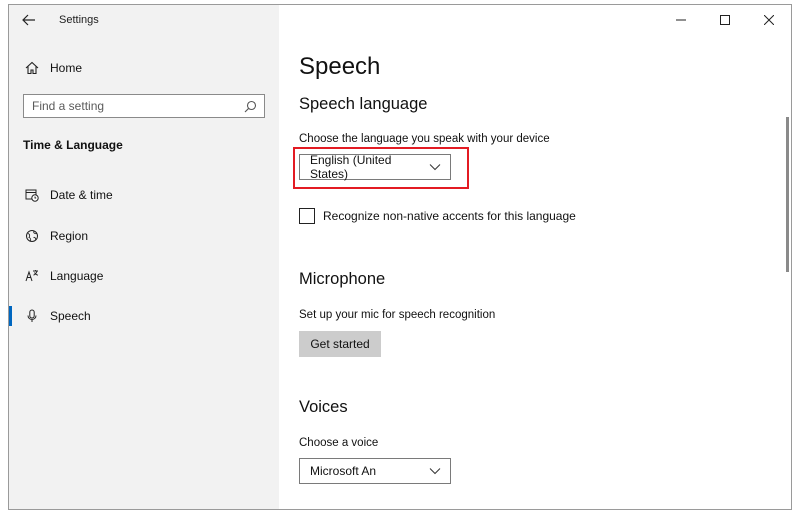 This screenshot has width=800, height=515. I want to click on sidebar-item-label: Date & time, so click(81, 195).